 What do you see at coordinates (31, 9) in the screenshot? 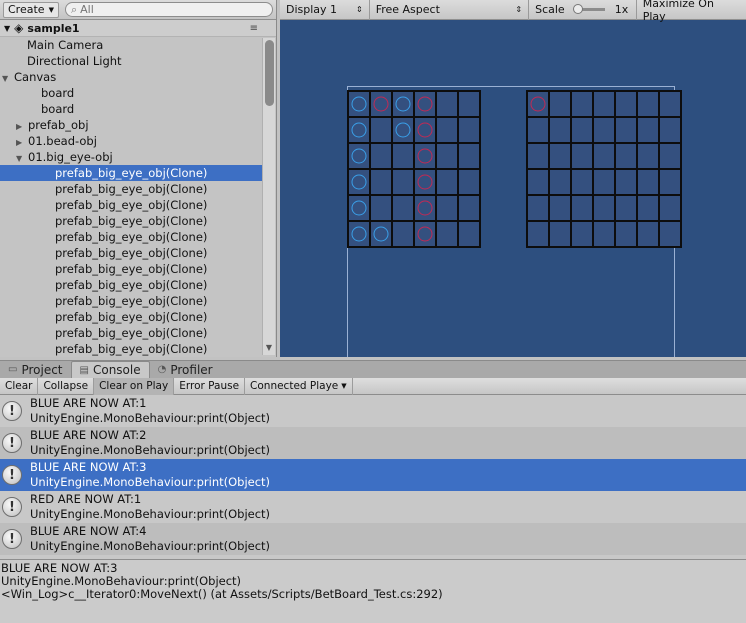
I see `create-button: Create ▼` at bounding box center [31, 9].